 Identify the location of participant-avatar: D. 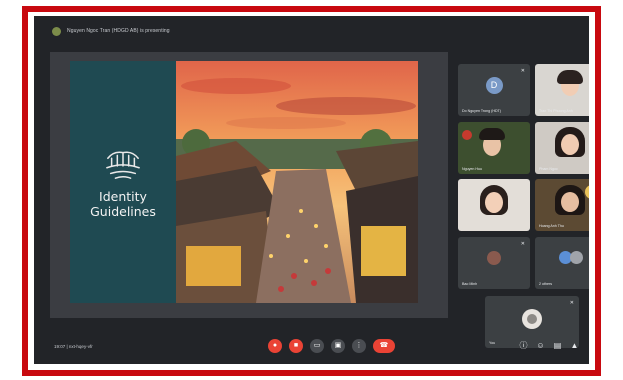
(494, 85).